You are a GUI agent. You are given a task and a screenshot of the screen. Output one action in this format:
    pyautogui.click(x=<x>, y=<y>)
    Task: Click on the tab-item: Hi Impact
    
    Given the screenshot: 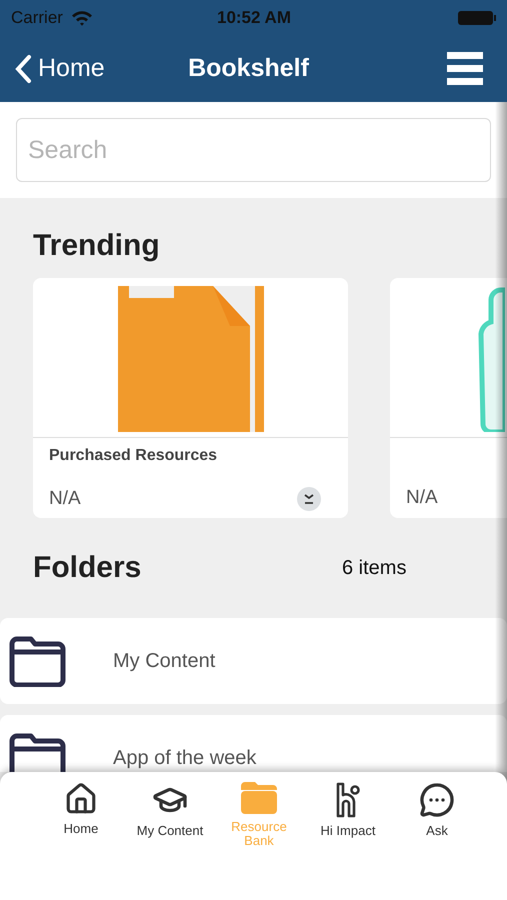 What is the action you would take?
    pyautogui.click(x=348, y=810)
    